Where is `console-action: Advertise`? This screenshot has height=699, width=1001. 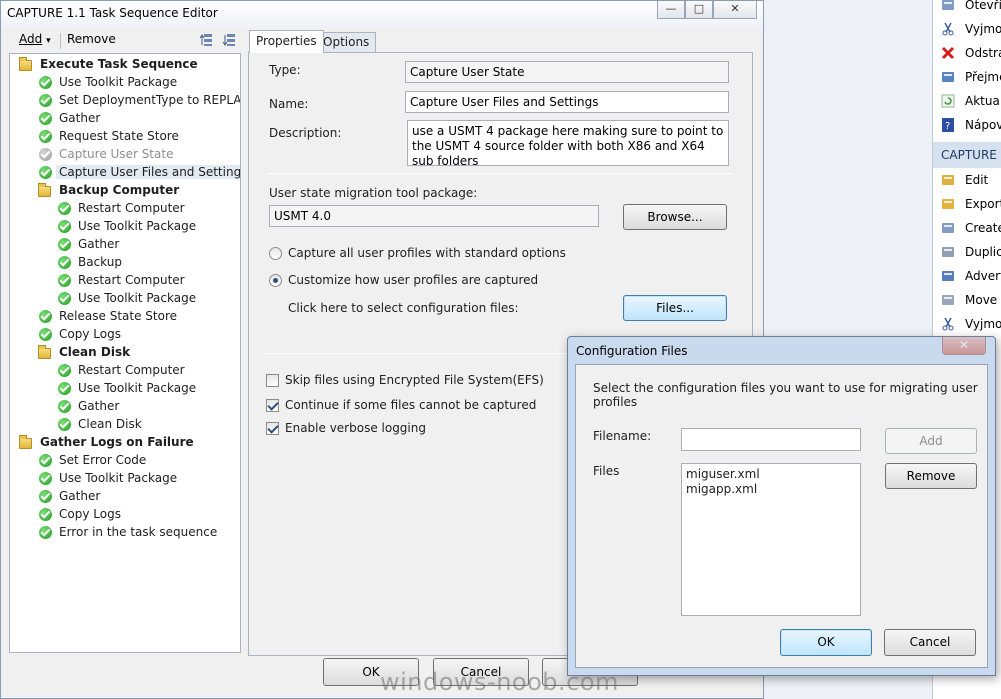 console-action: Advertise is located at coordinates (967, 276).